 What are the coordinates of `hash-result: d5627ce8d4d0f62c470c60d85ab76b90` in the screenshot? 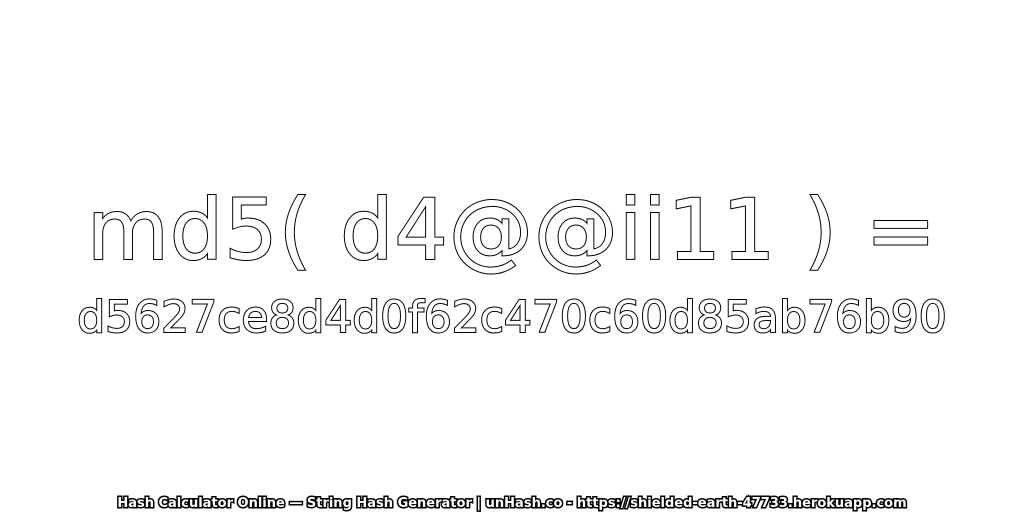 It's located at (512, 317).